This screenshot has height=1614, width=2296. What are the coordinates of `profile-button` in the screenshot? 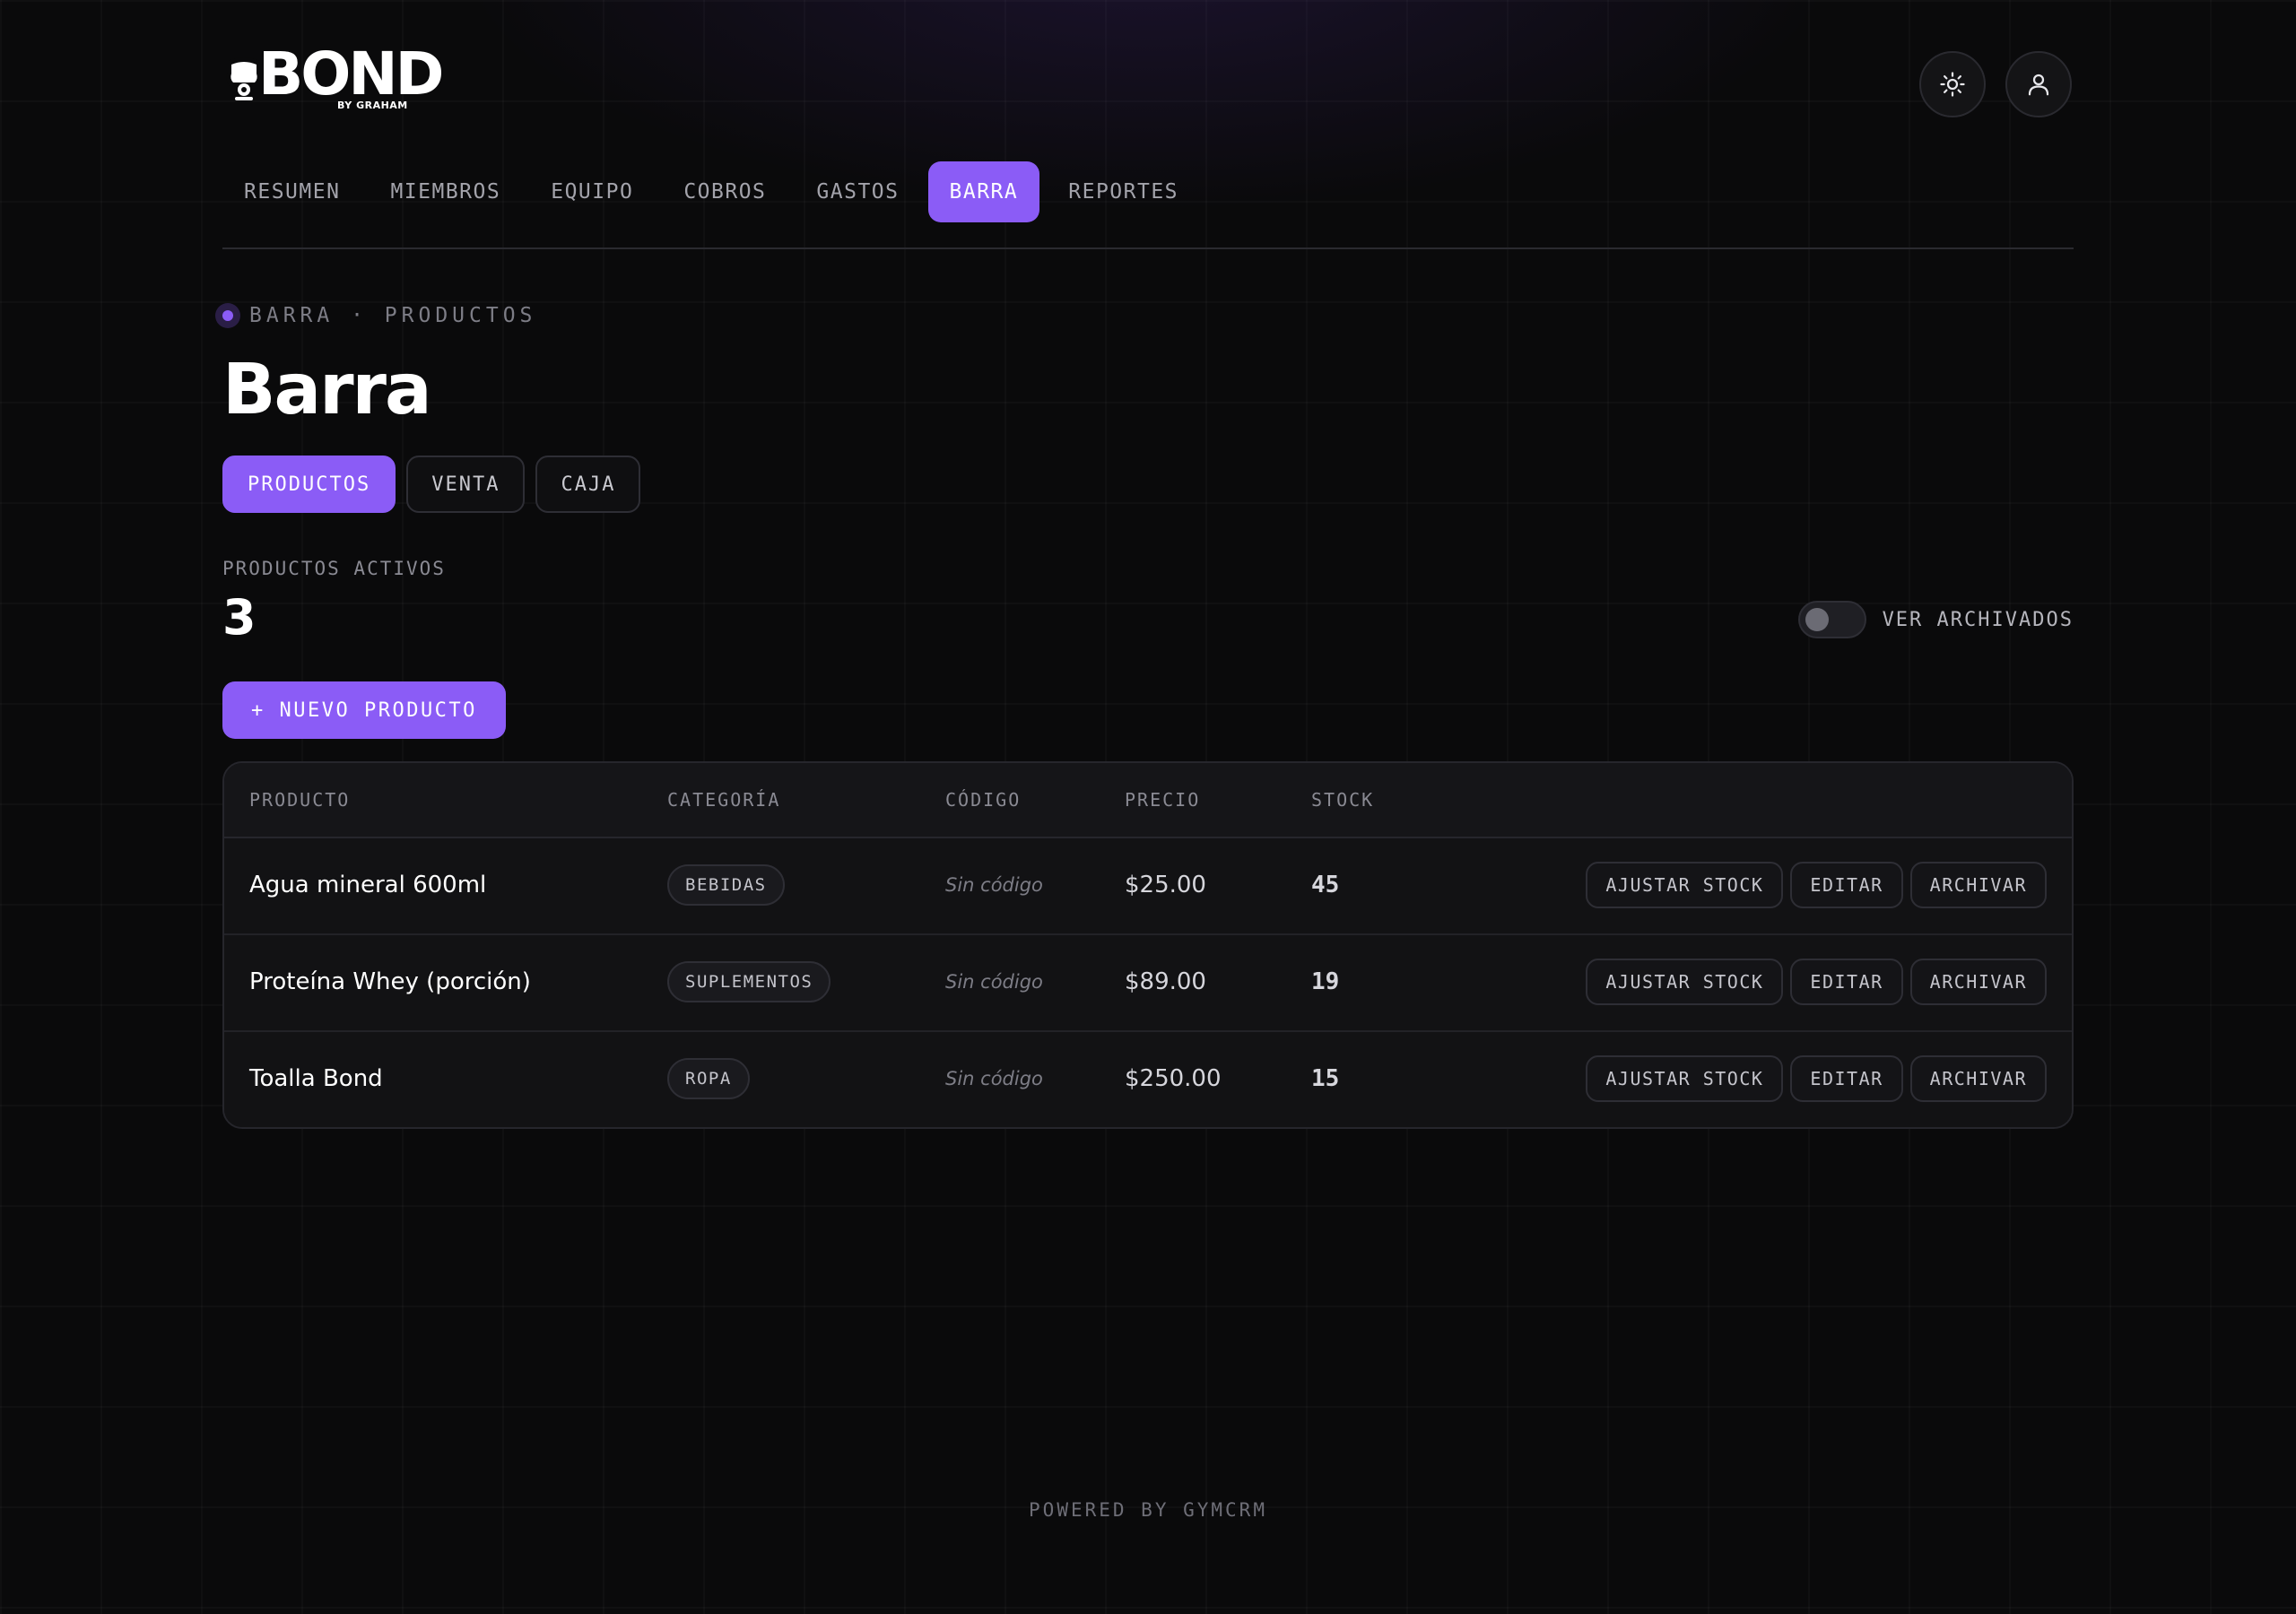 It's located at (2038, 84).